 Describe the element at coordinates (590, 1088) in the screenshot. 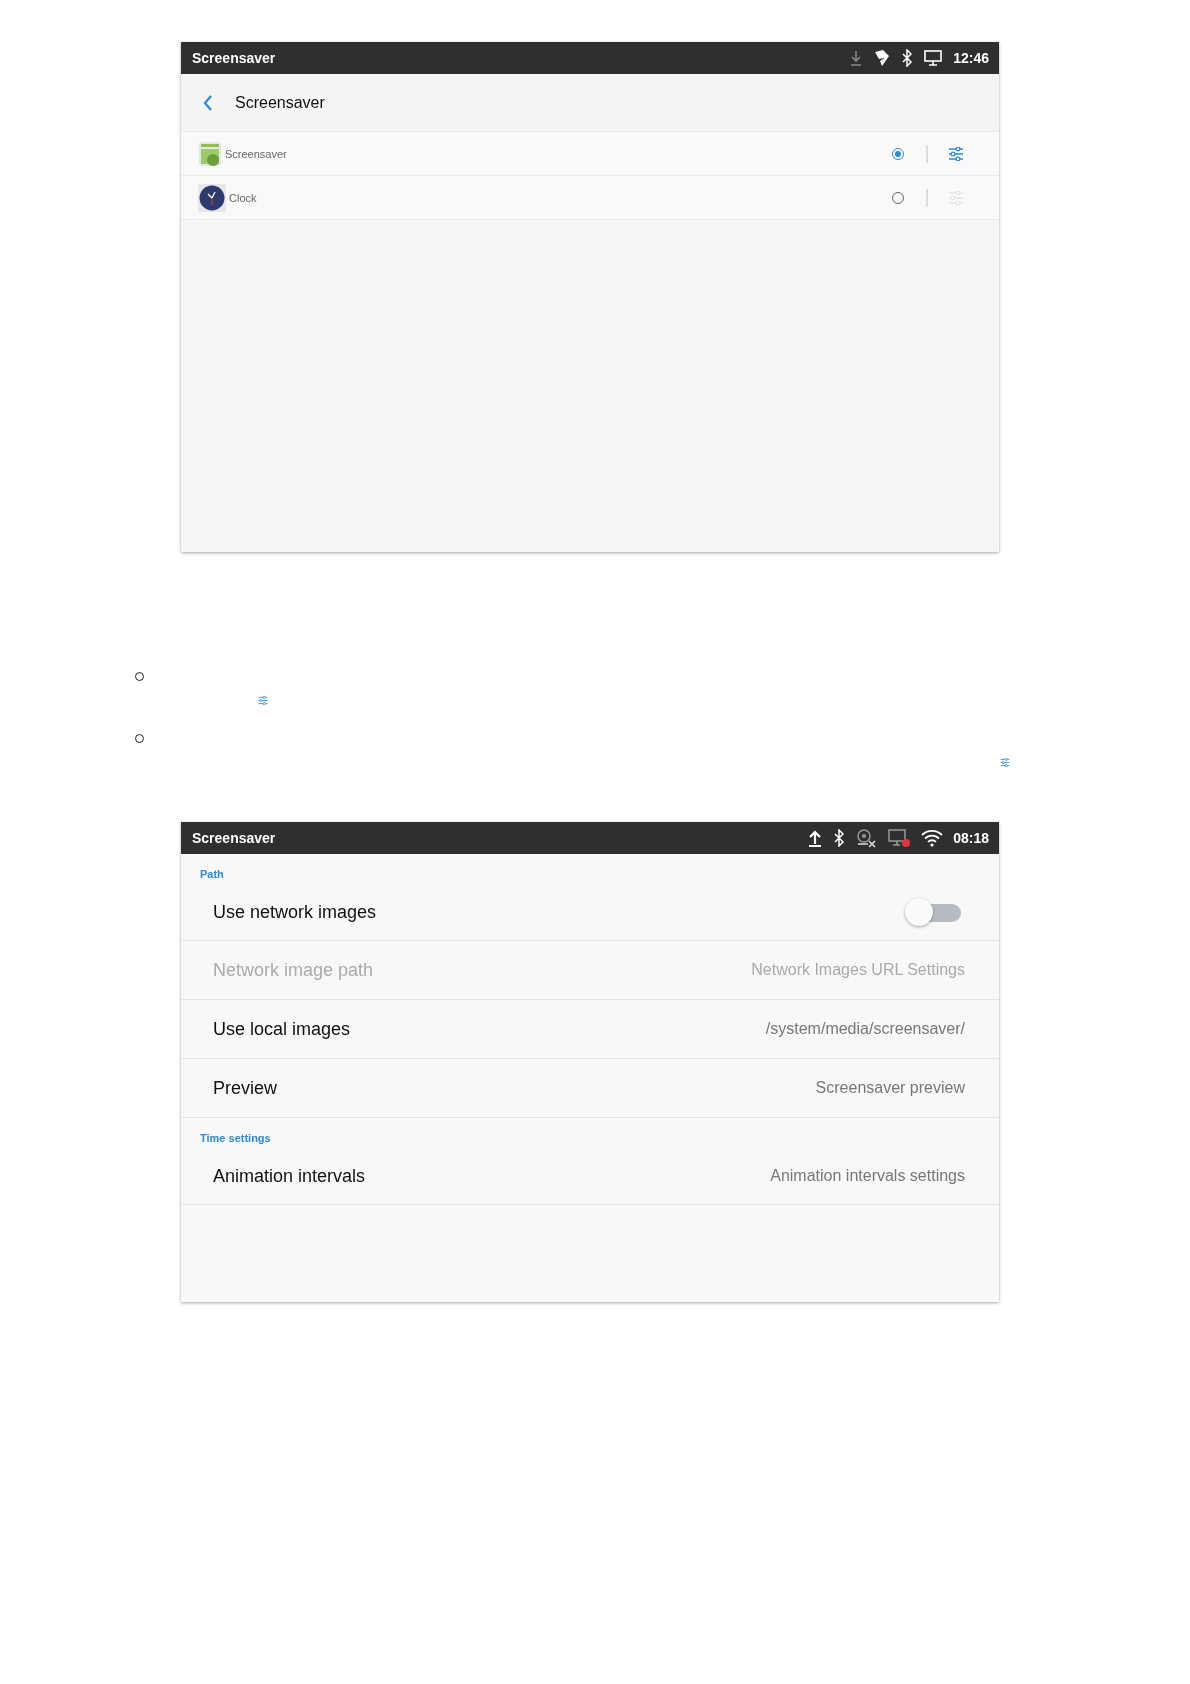

I see `settings-row: Preview Screensaver preview` at that location.